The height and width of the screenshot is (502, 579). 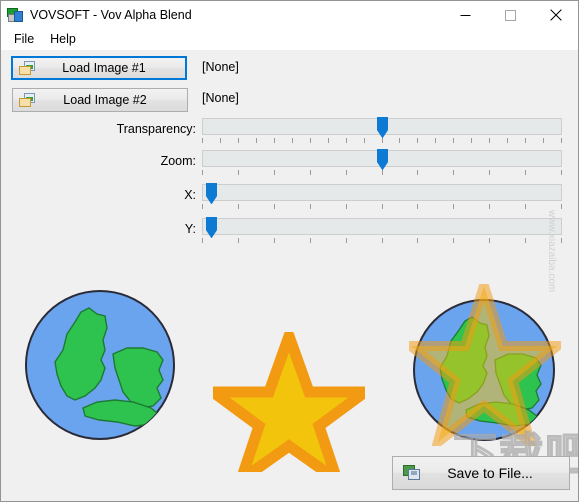 I want to click on zoom-slider-ticks, so click(x=382, y=173).